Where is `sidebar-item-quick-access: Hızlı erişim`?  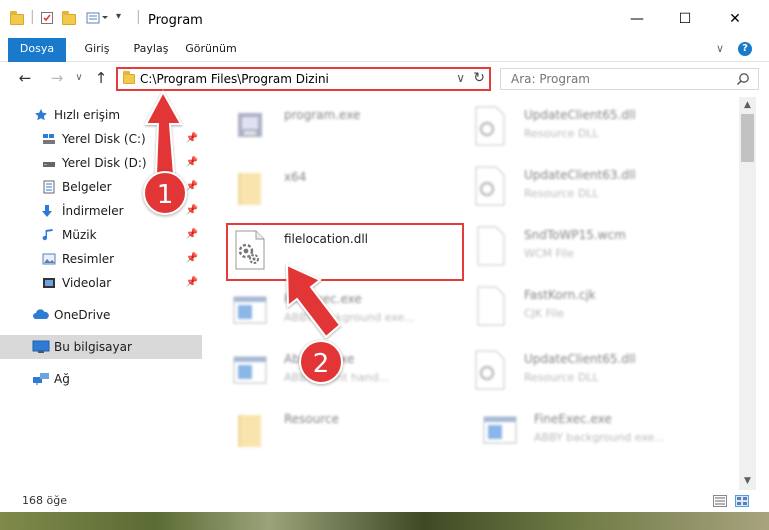 sidebar-item-quick-access: Hızlı erişim is located at coordinates (101, 115).